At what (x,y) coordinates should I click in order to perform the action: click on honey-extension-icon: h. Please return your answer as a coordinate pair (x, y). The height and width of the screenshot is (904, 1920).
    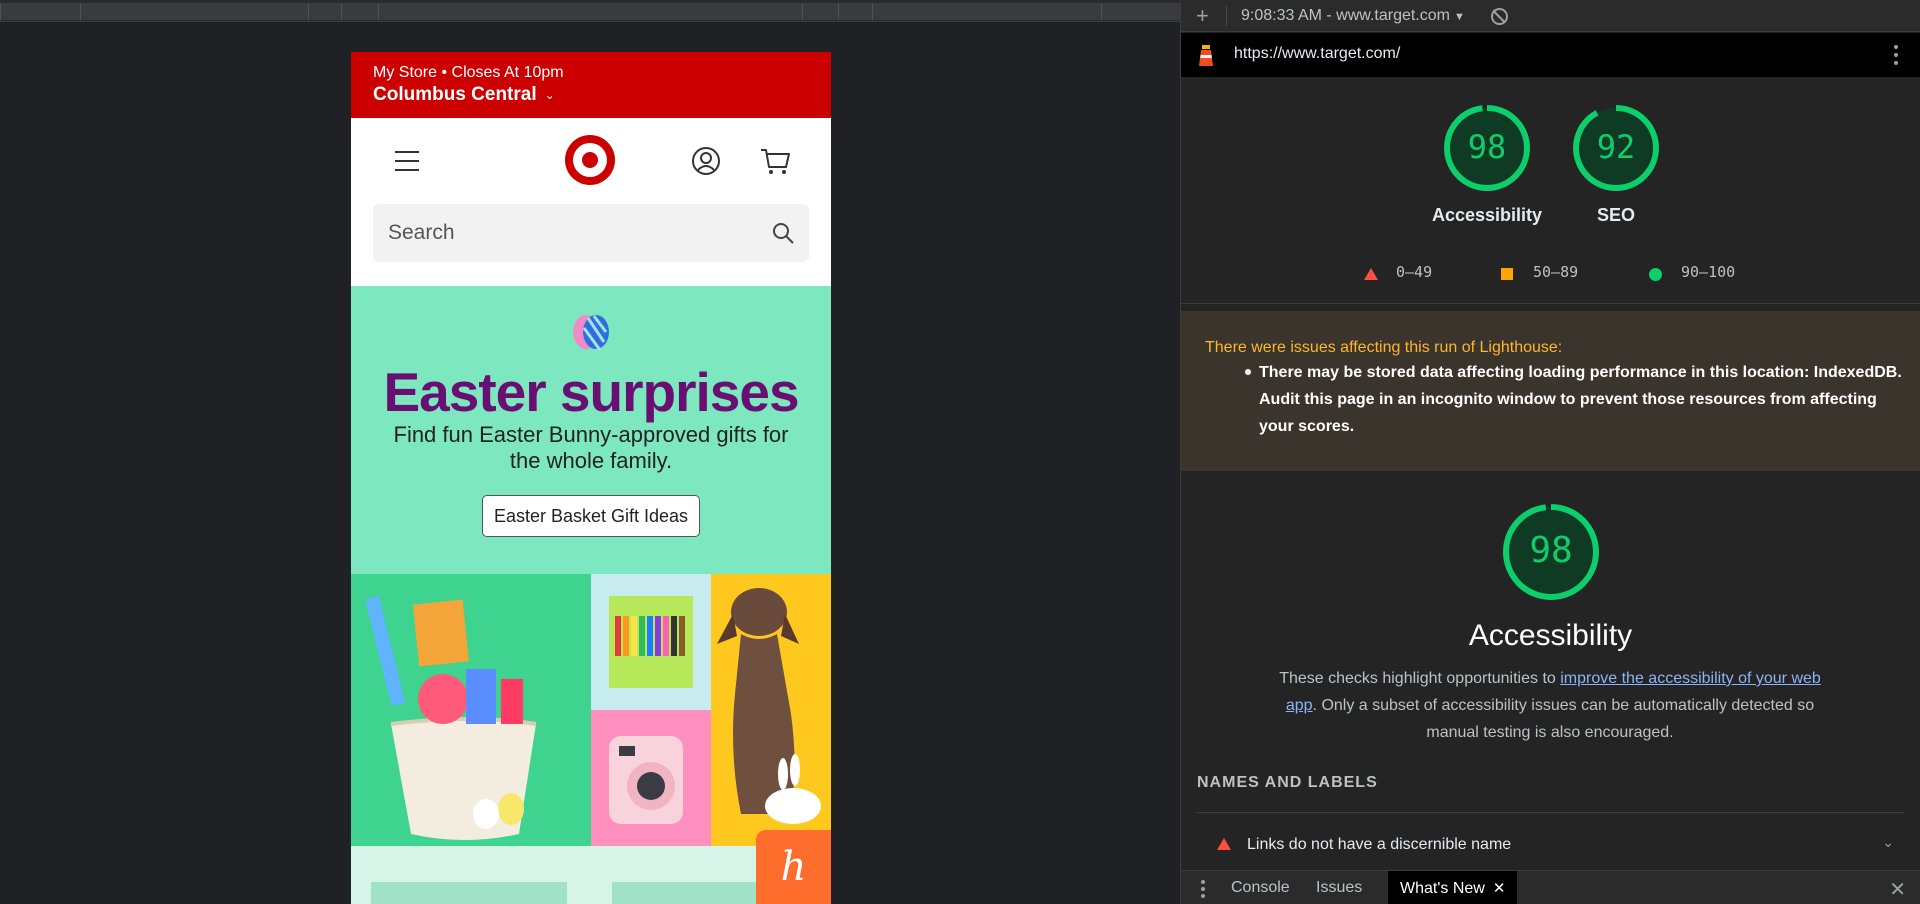
    Looking at the image, I should click on (793, 867).